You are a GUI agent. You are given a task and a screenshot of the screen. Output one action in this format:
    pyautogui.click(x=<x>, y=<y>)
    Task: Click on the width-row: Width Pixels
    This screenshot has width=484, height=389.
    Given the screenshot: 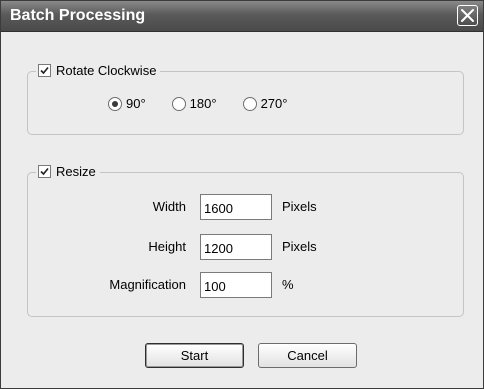 What is the action you would take?
    pyautogui.click(x=246, y=207)
    